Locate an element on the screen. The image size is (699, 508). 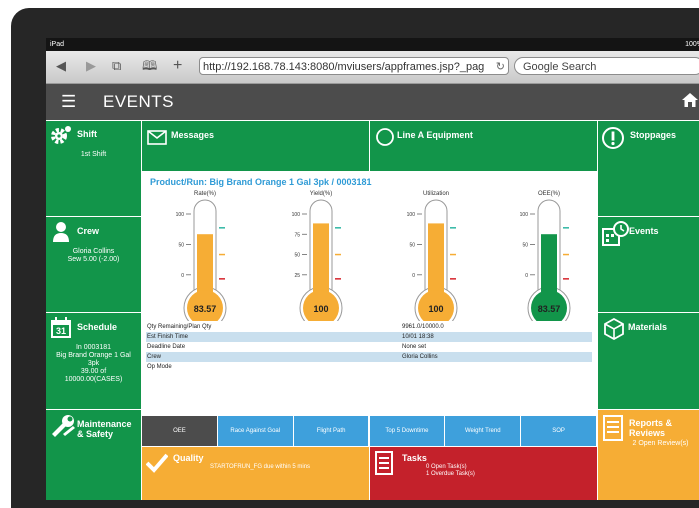
chart-button-sop: SOP is located at coordinates (558, 431).